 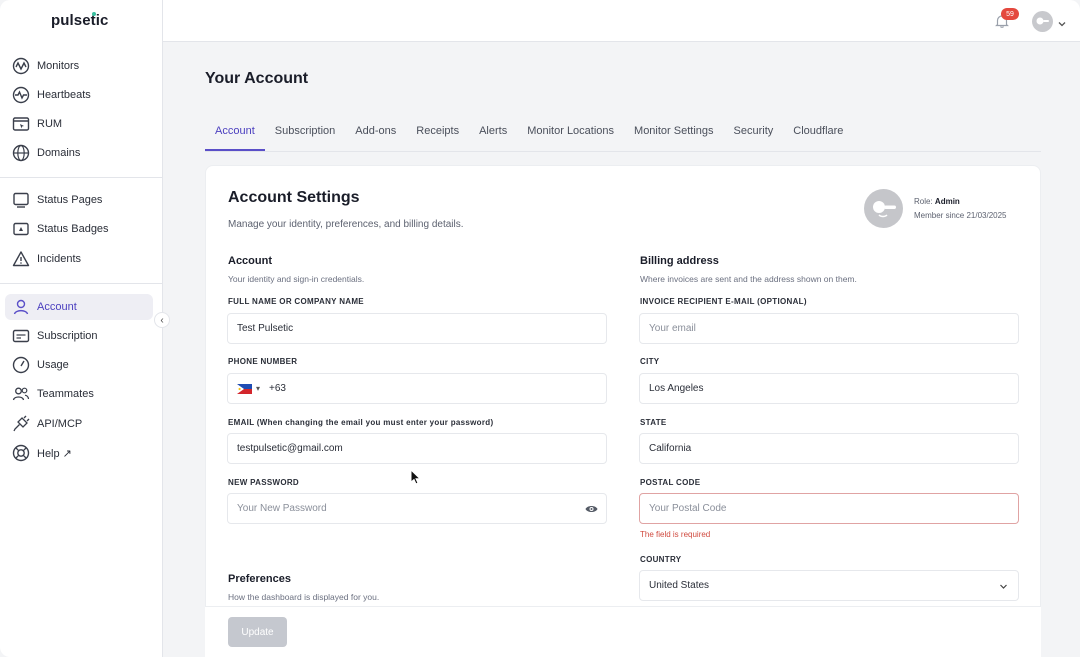 I want to click on sidebar-item-label: Subscription, so click(x=67, y=336).